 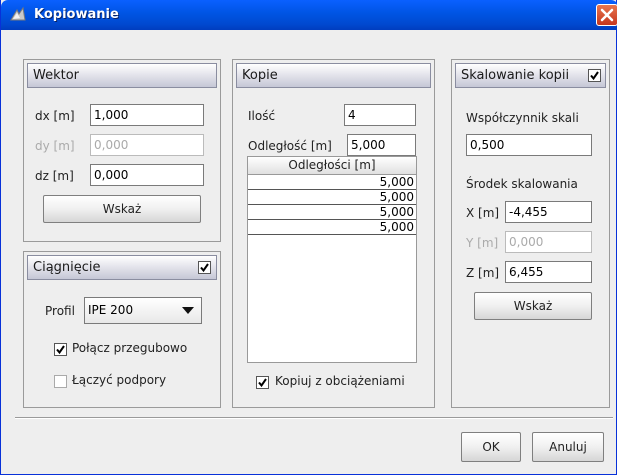 What do you see at coordinates (515, 75) in the screenshot?
I see `skalowanie-header-label: Skalowanie kopii` at bounding box center [515, 75].